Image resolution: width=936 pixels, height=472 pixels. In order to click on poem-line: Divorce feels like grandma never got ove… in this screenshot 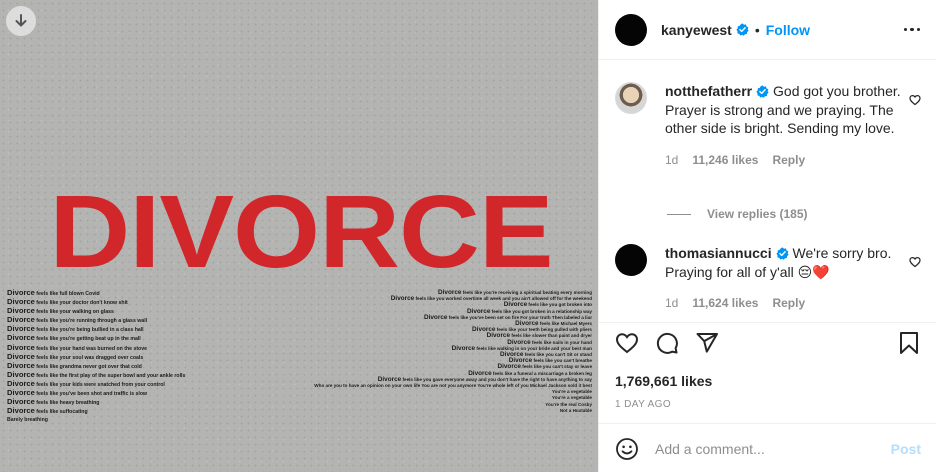, I will do `click(127, 365)`.